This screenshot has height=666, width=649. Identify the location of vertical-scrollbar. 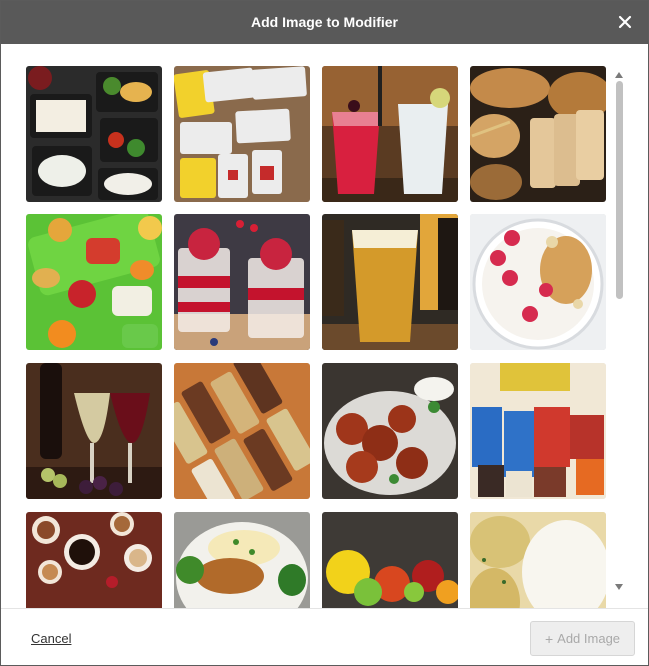
(619, 329).